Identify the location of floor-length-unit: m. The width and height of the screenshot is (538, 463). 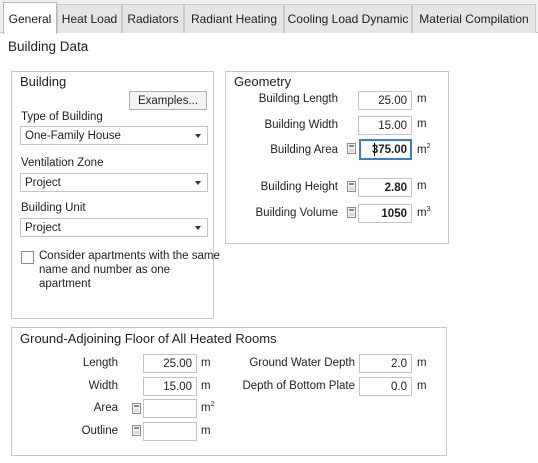
(206, 363).